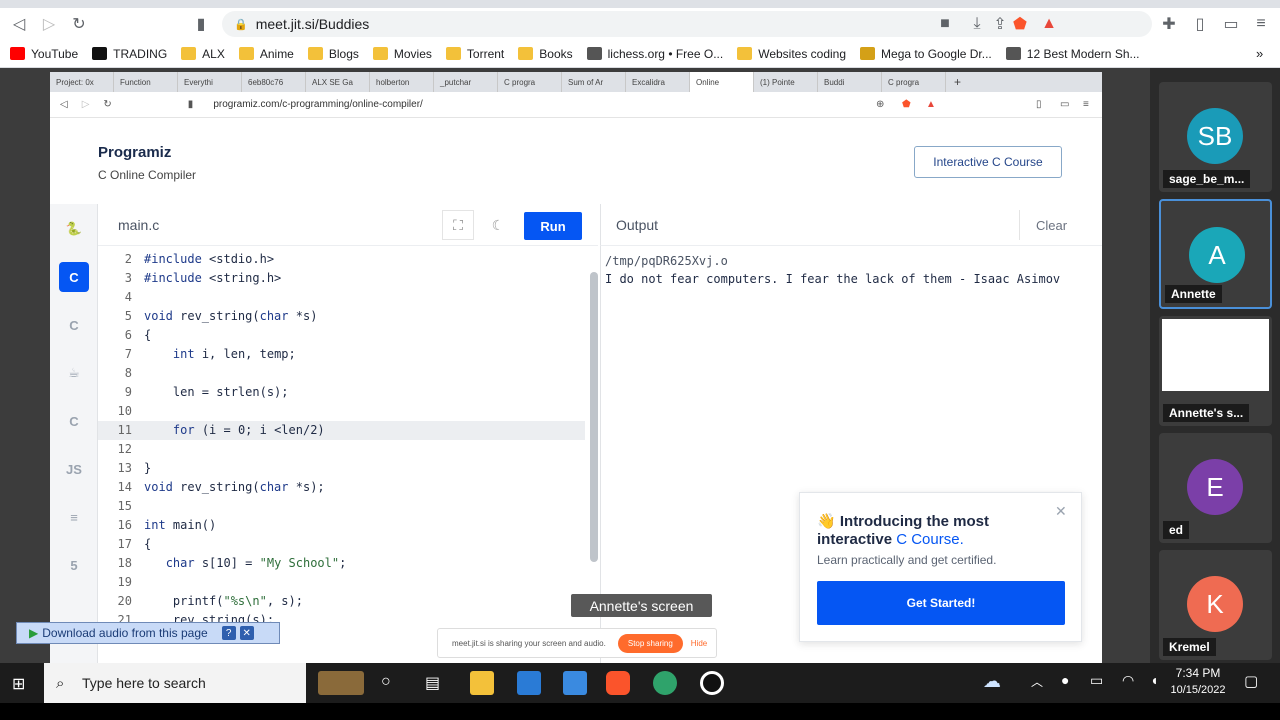  Describe the element at coordinates (341, 544) in the screenshot. I see `code-line: 17 {` at that location.